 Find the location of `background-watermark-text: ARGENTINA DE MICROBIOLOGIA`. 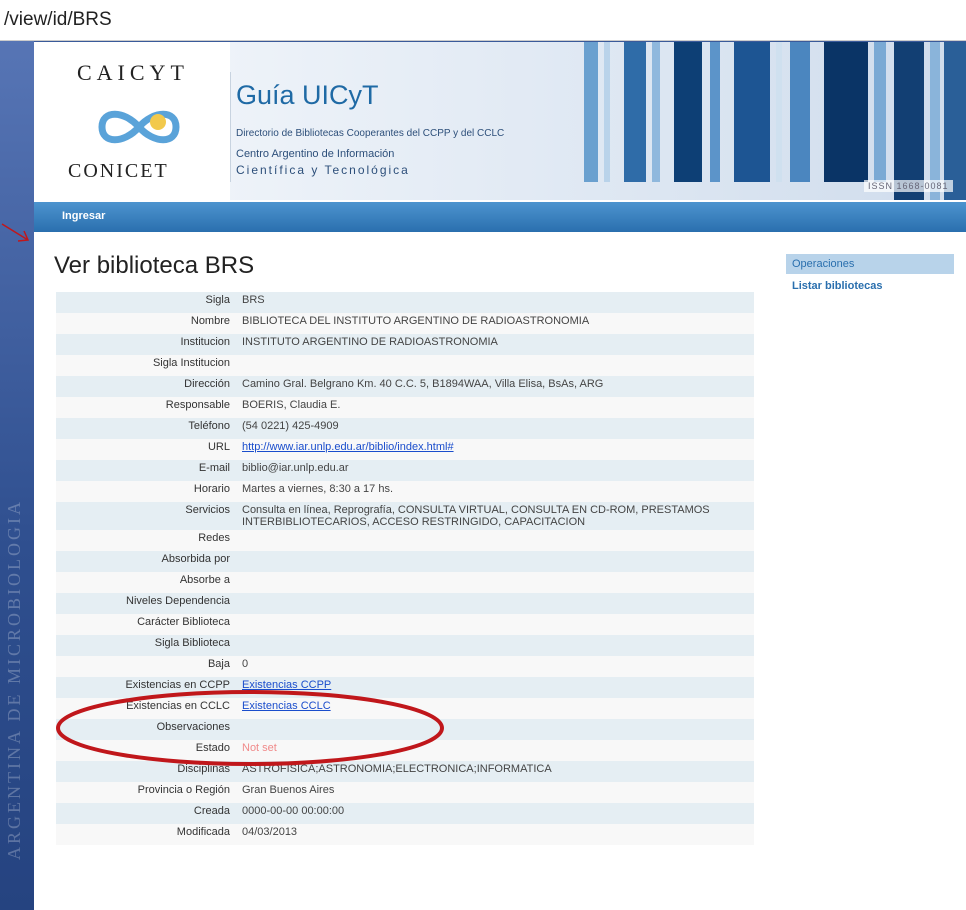

background-watermark-text: ARGENTINA DE MICROBIOLOGIA is located at coordinates (14, 679).